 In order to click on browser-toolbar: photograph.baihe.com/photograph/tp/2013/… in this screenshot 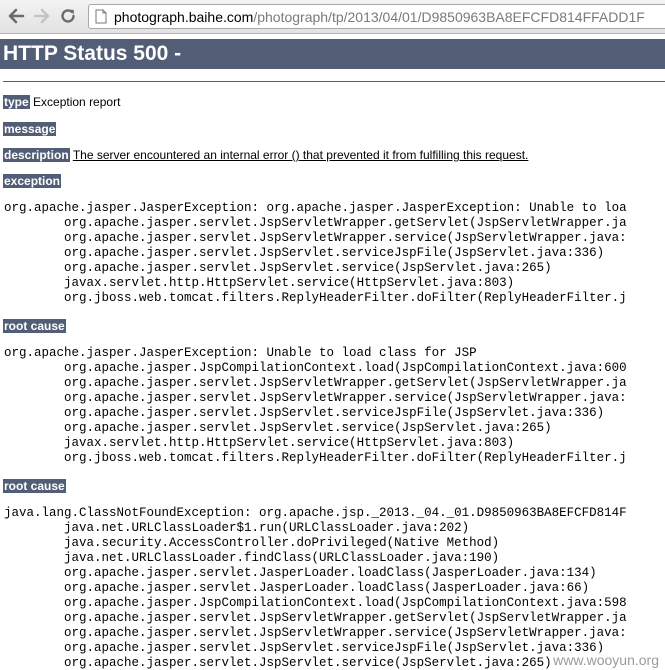, I will do `click(332, 17)`.